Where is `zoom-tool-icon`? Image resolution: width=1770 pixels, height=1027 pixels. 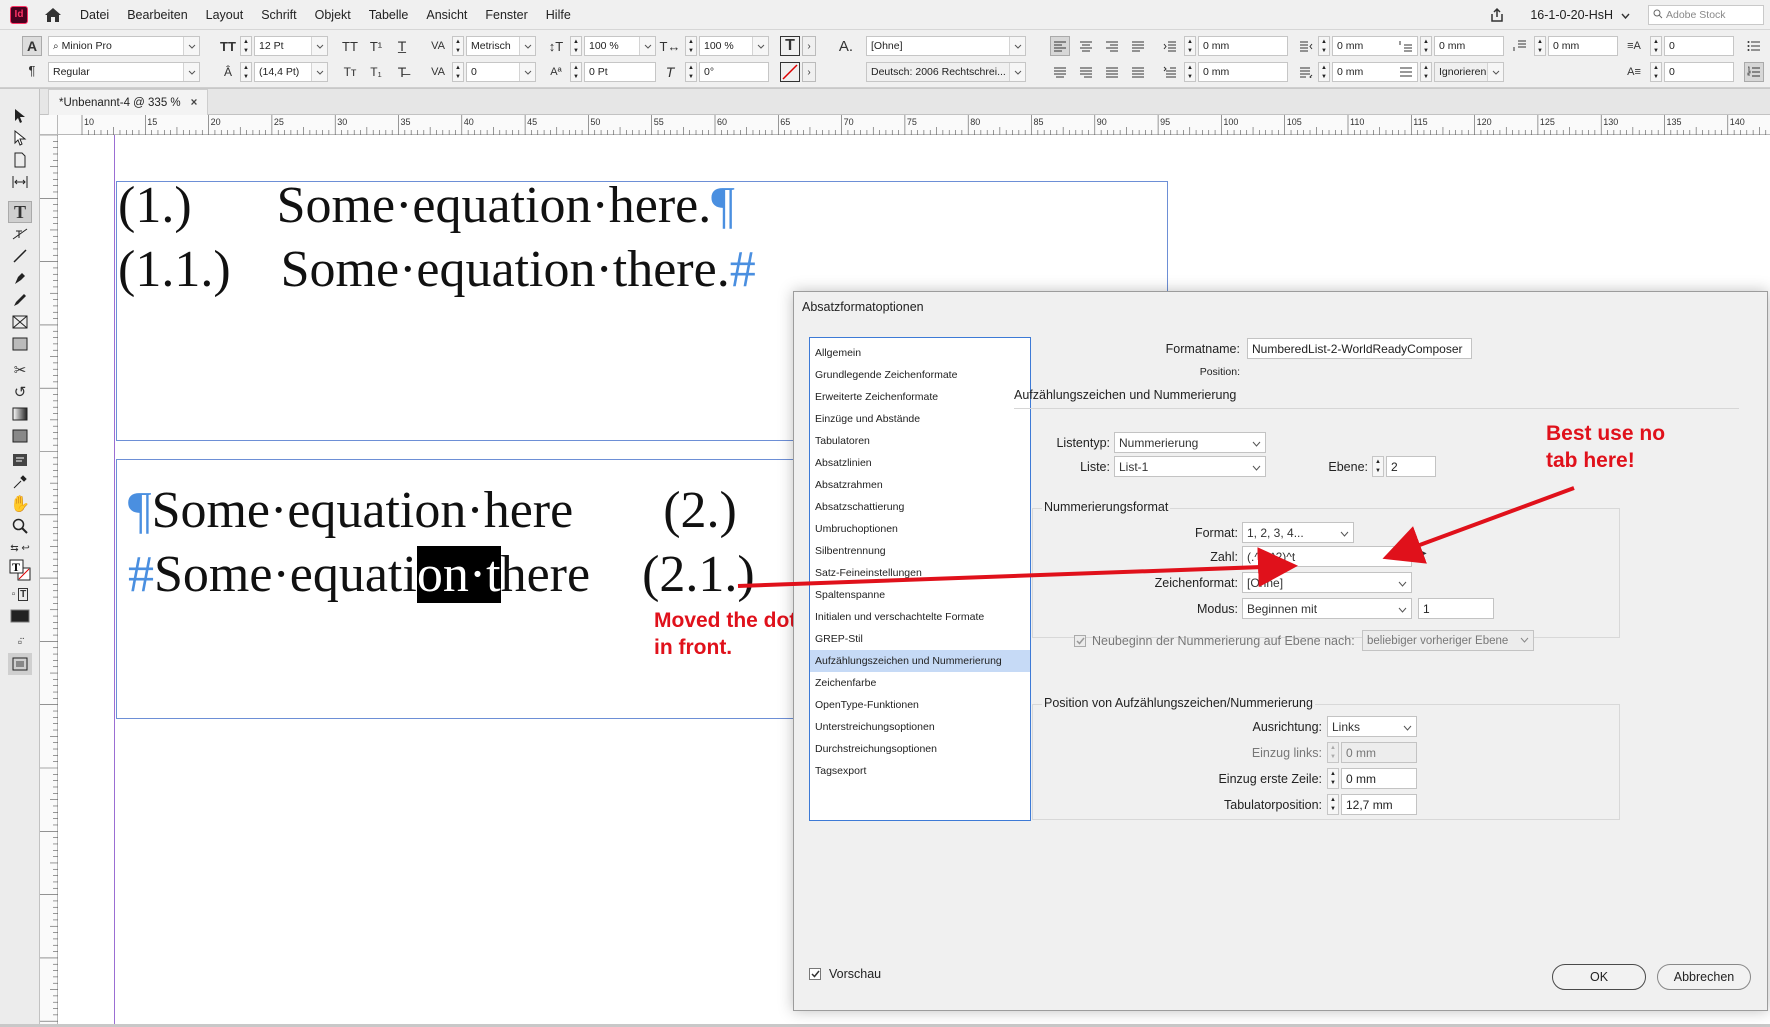 zoom-tool-icon is located at coordinates (20, 526).